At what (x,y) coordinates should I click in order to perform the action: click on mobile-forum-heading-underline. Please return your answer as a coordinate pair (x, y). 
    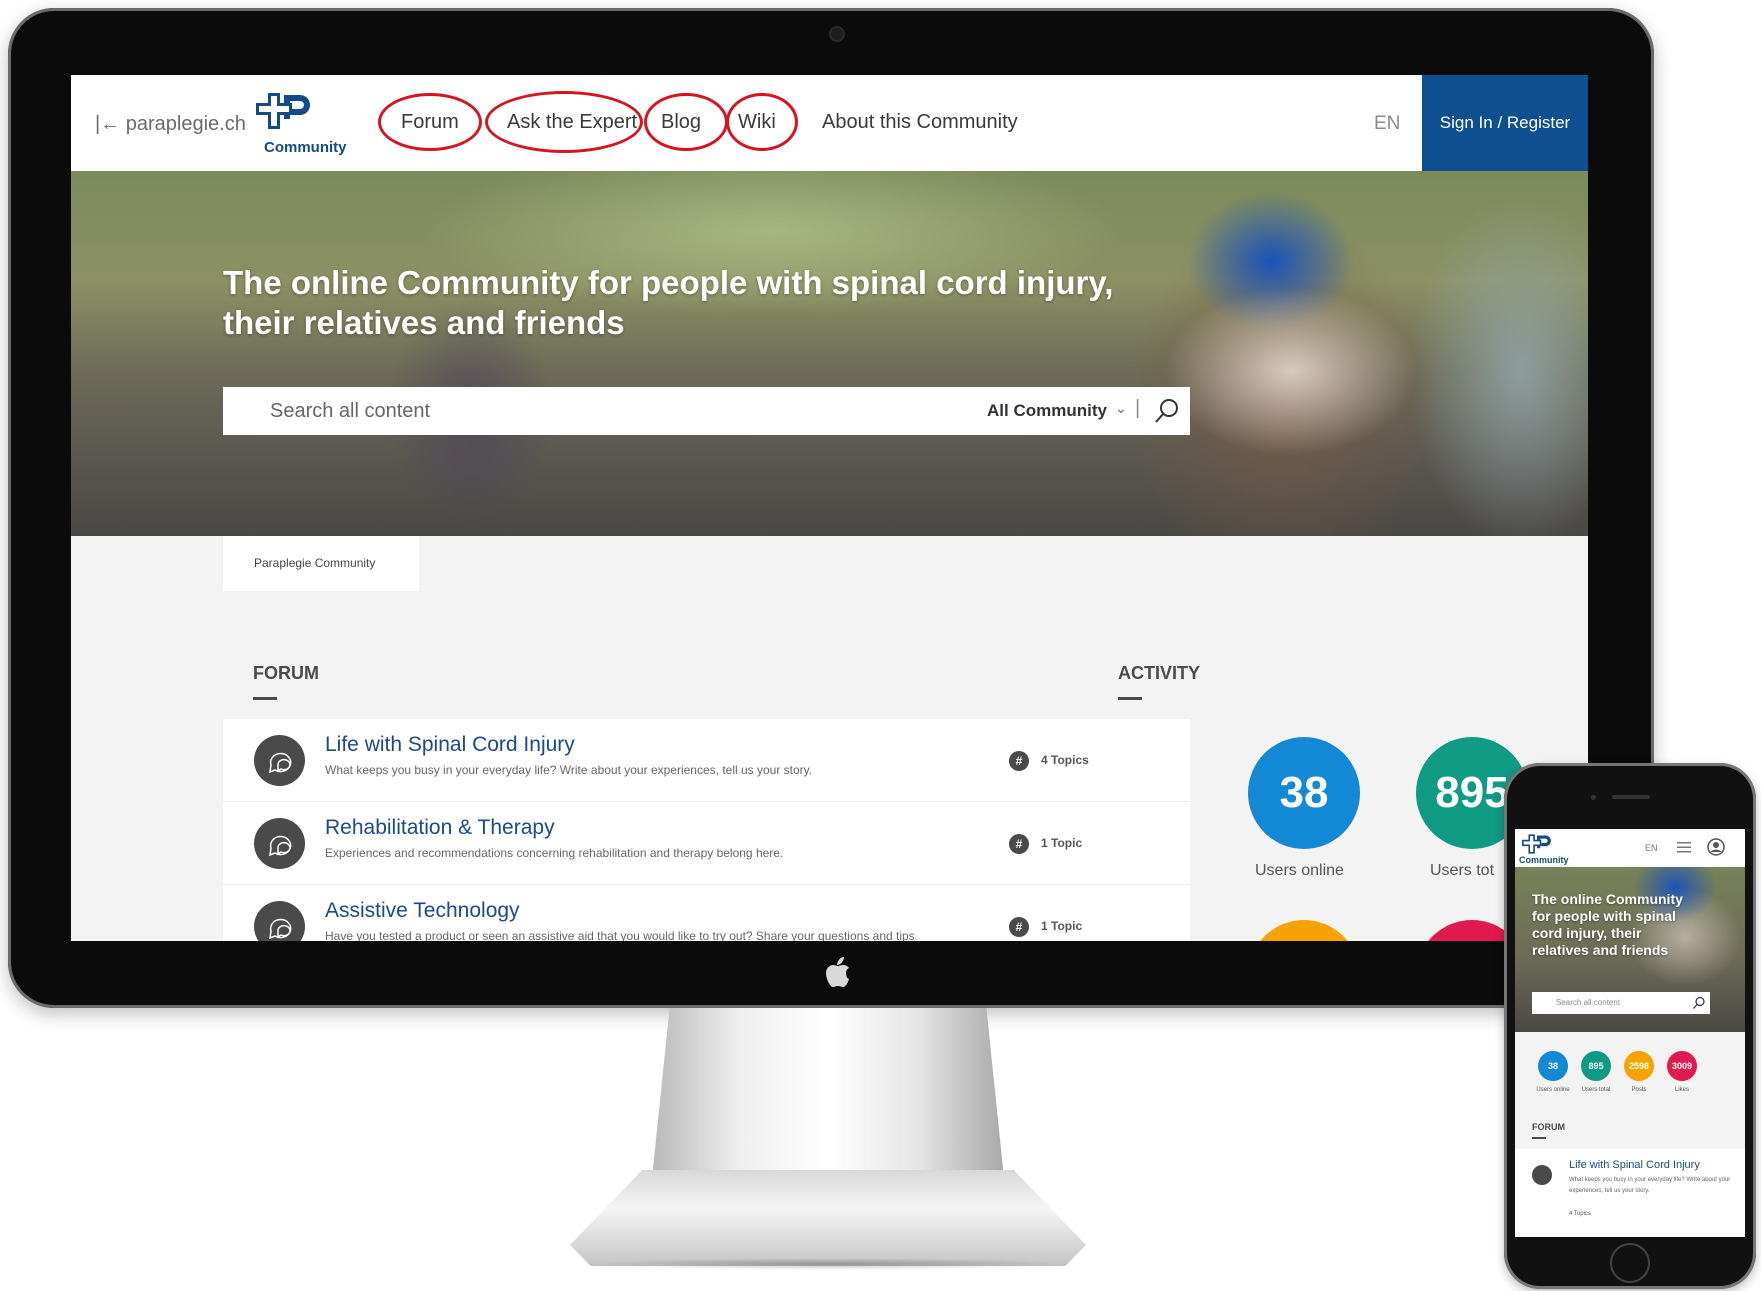
    Looking at the image, I should click on (1539, 1138).